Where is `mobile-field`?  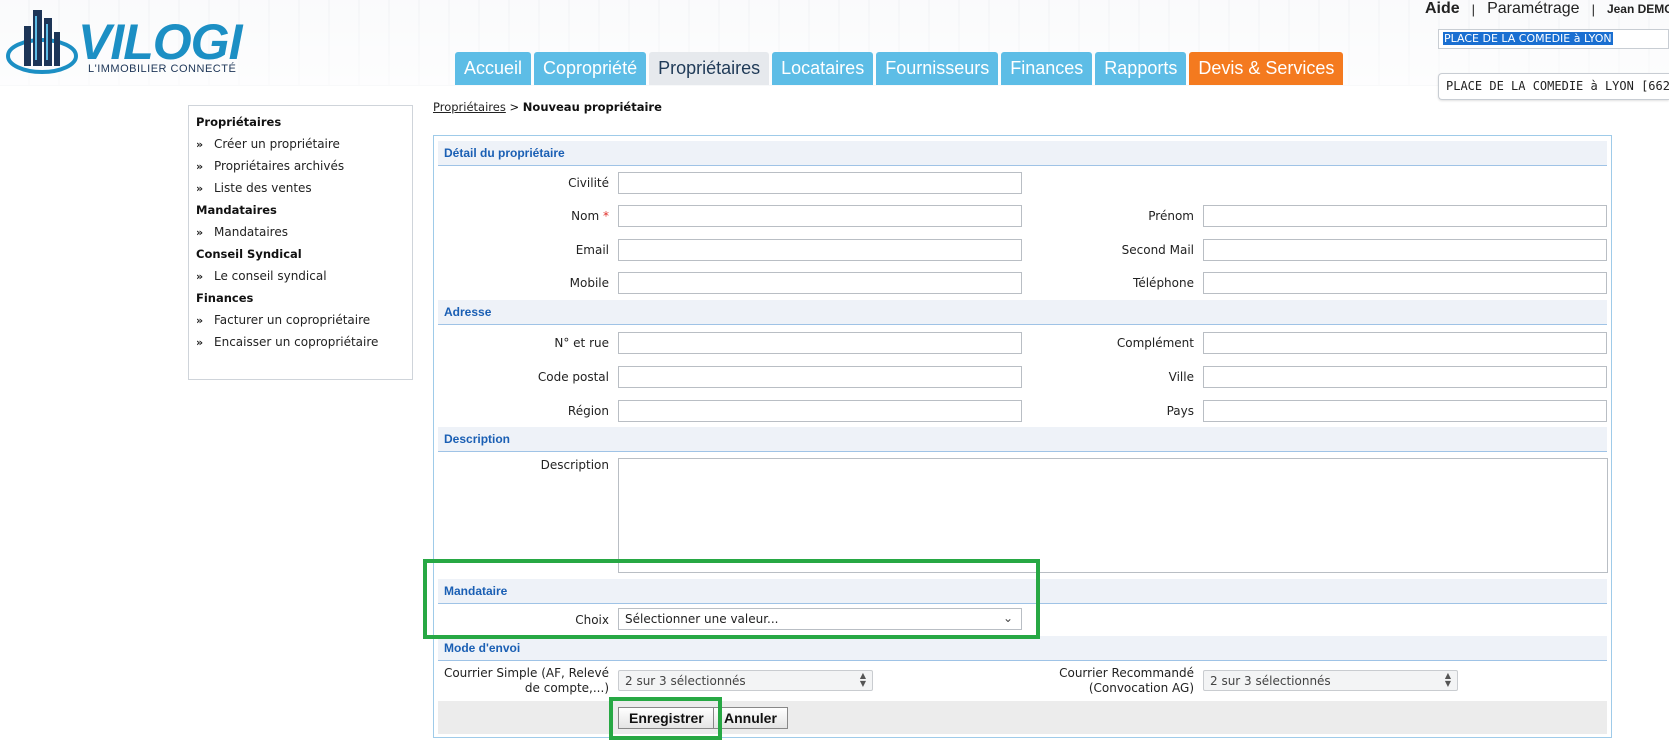
mobile-field is located at coordinates (820, 283).